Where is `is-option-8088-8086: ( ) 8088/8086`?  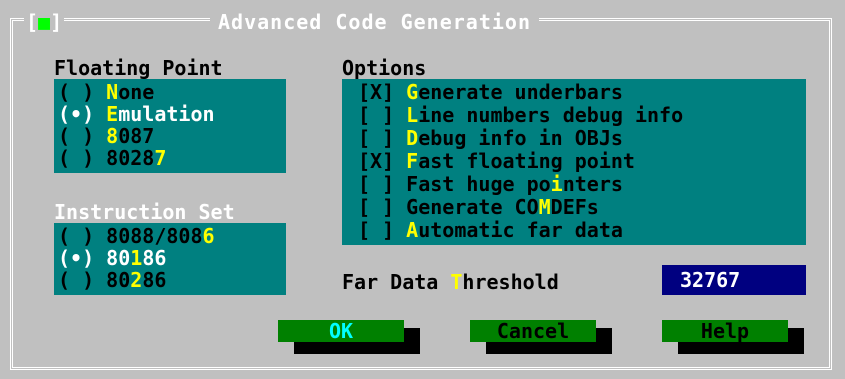 is-option-8088-8086: ( ) 8088/8086 is located at coordinates (136, 236).